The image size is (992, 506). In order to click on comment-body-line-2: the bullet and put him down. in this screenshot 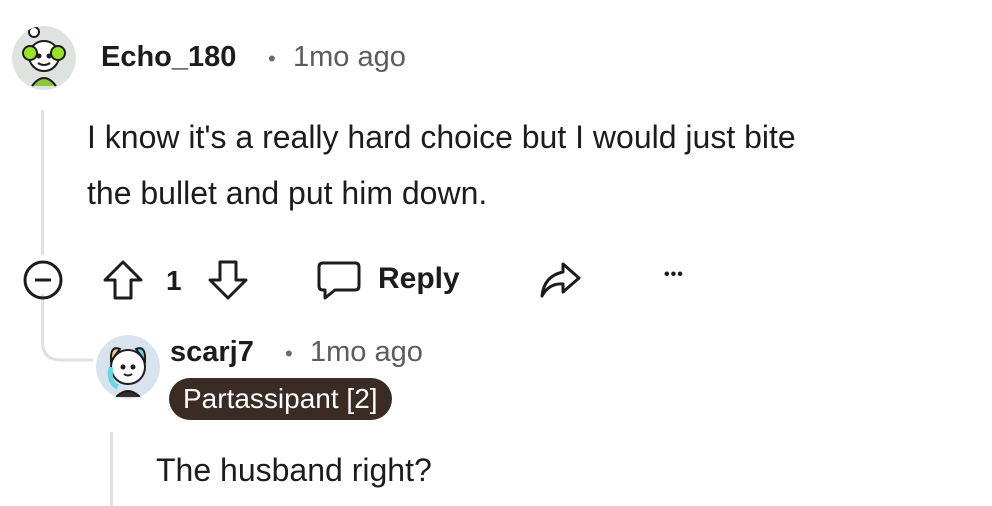, I will do `click(287, 193)`.